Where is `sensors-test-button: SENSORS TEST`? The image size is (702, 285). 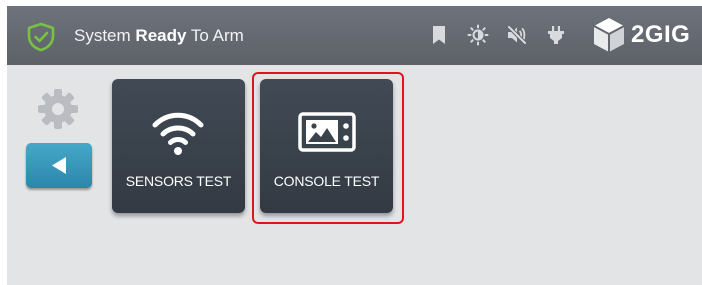
sensors-test-button: SENSORS TEST is located at coordinates (178, 146).